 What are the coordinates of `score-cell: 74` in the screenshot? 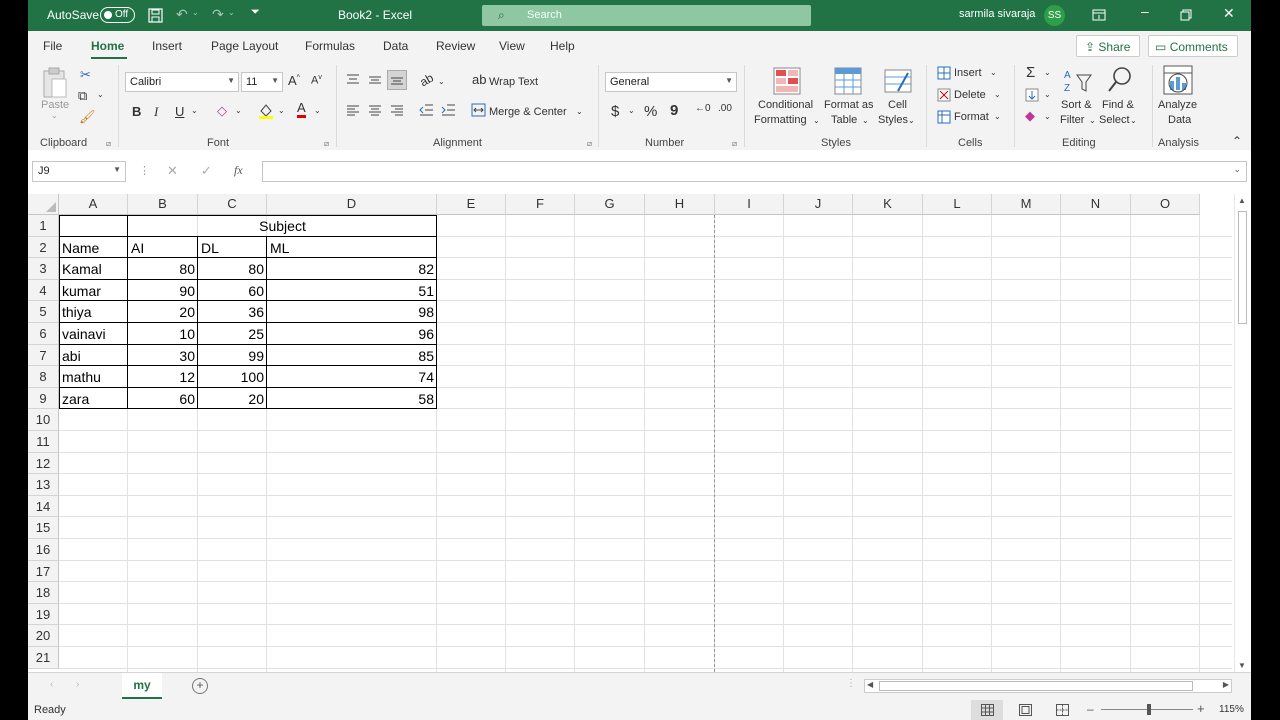 It's located at (352, 376).